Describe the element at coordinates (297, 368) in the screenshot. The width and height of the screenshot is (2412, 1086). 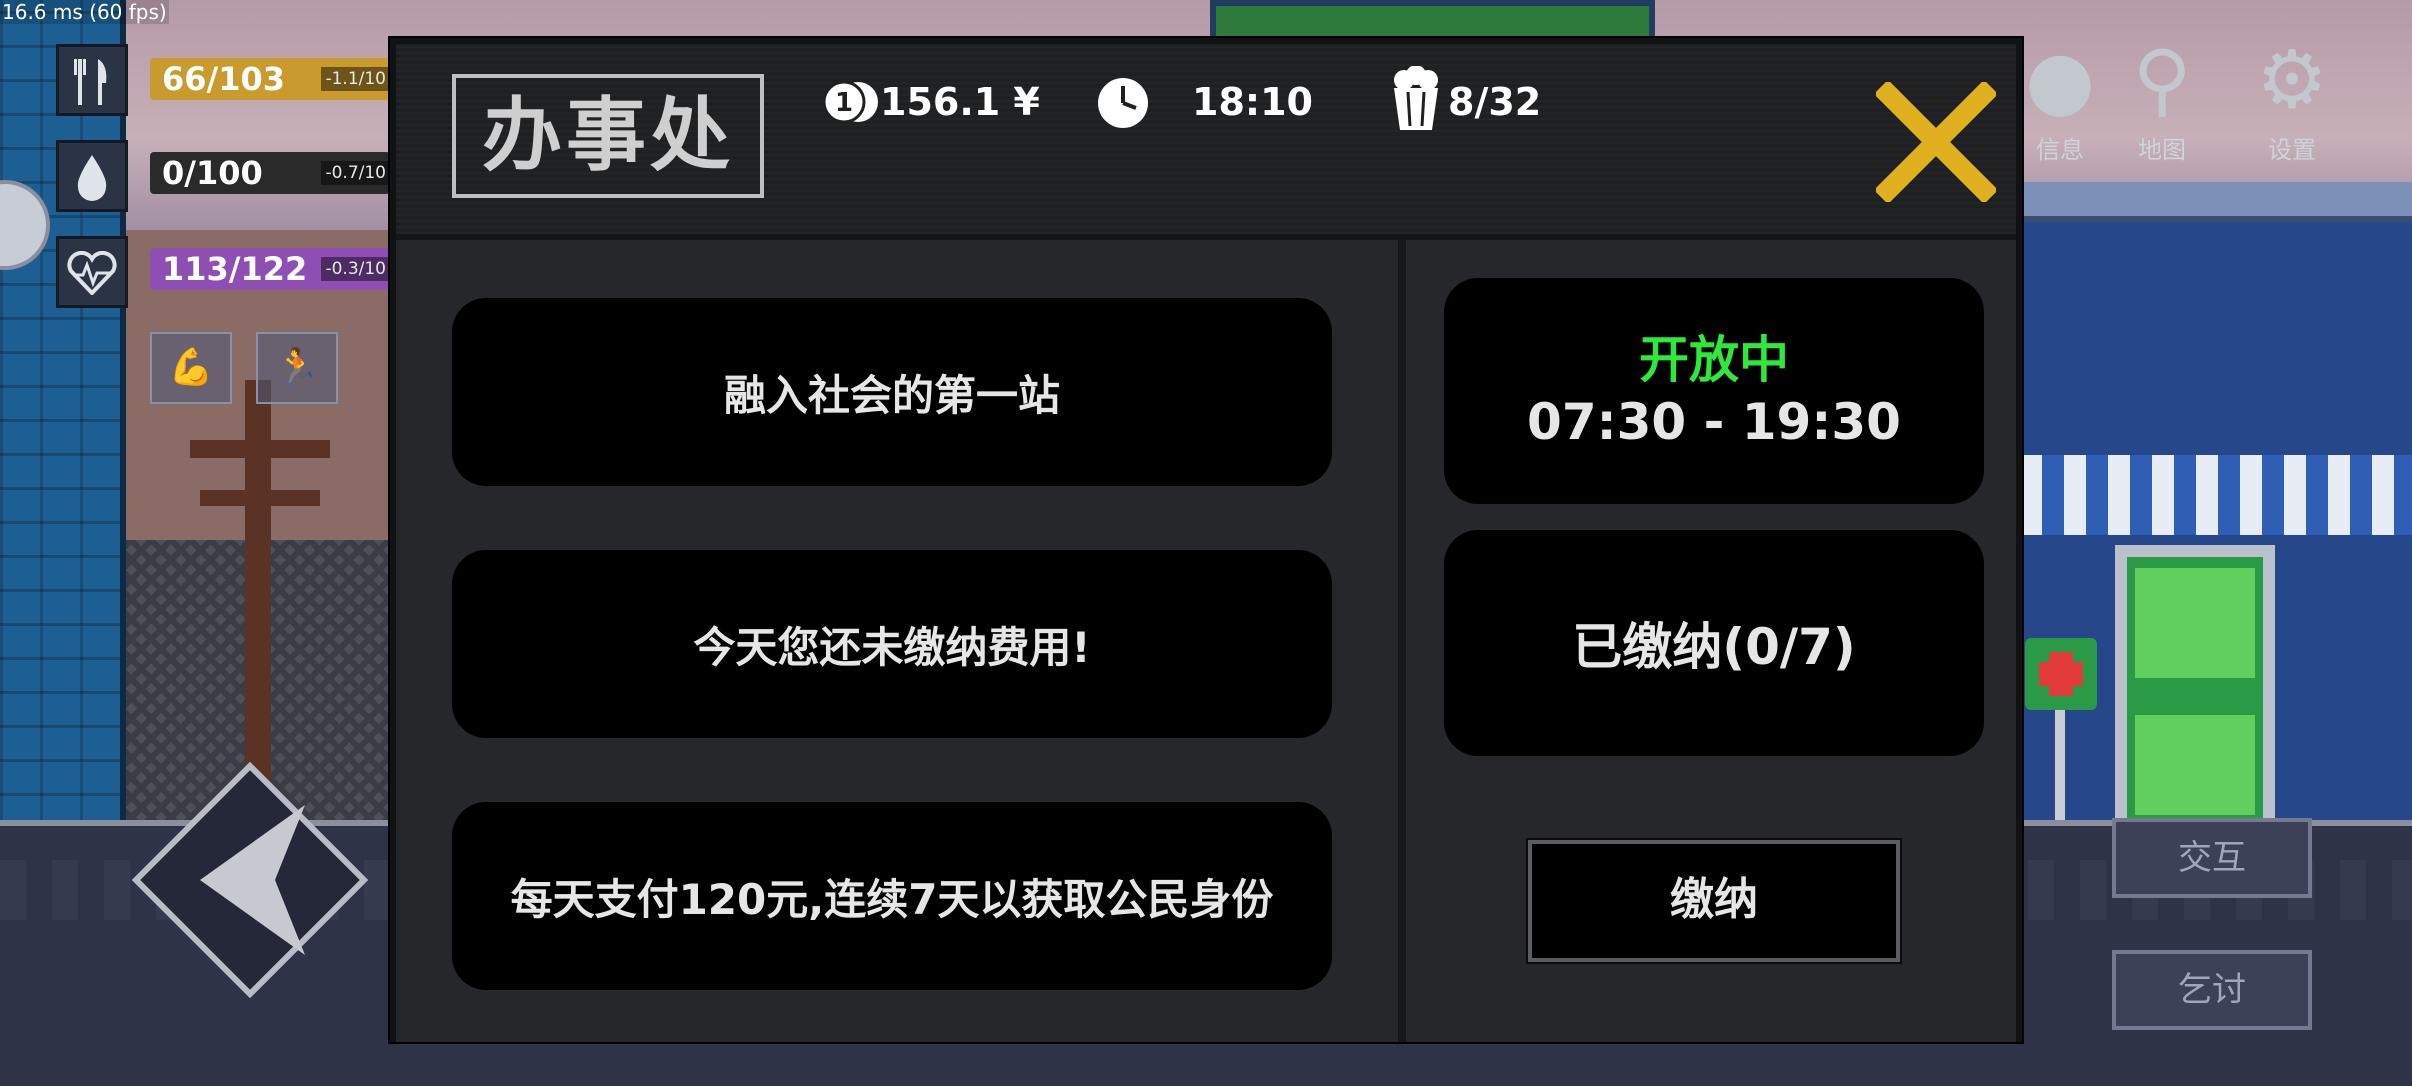
I see `running-status-icon: 🏃` at that location.